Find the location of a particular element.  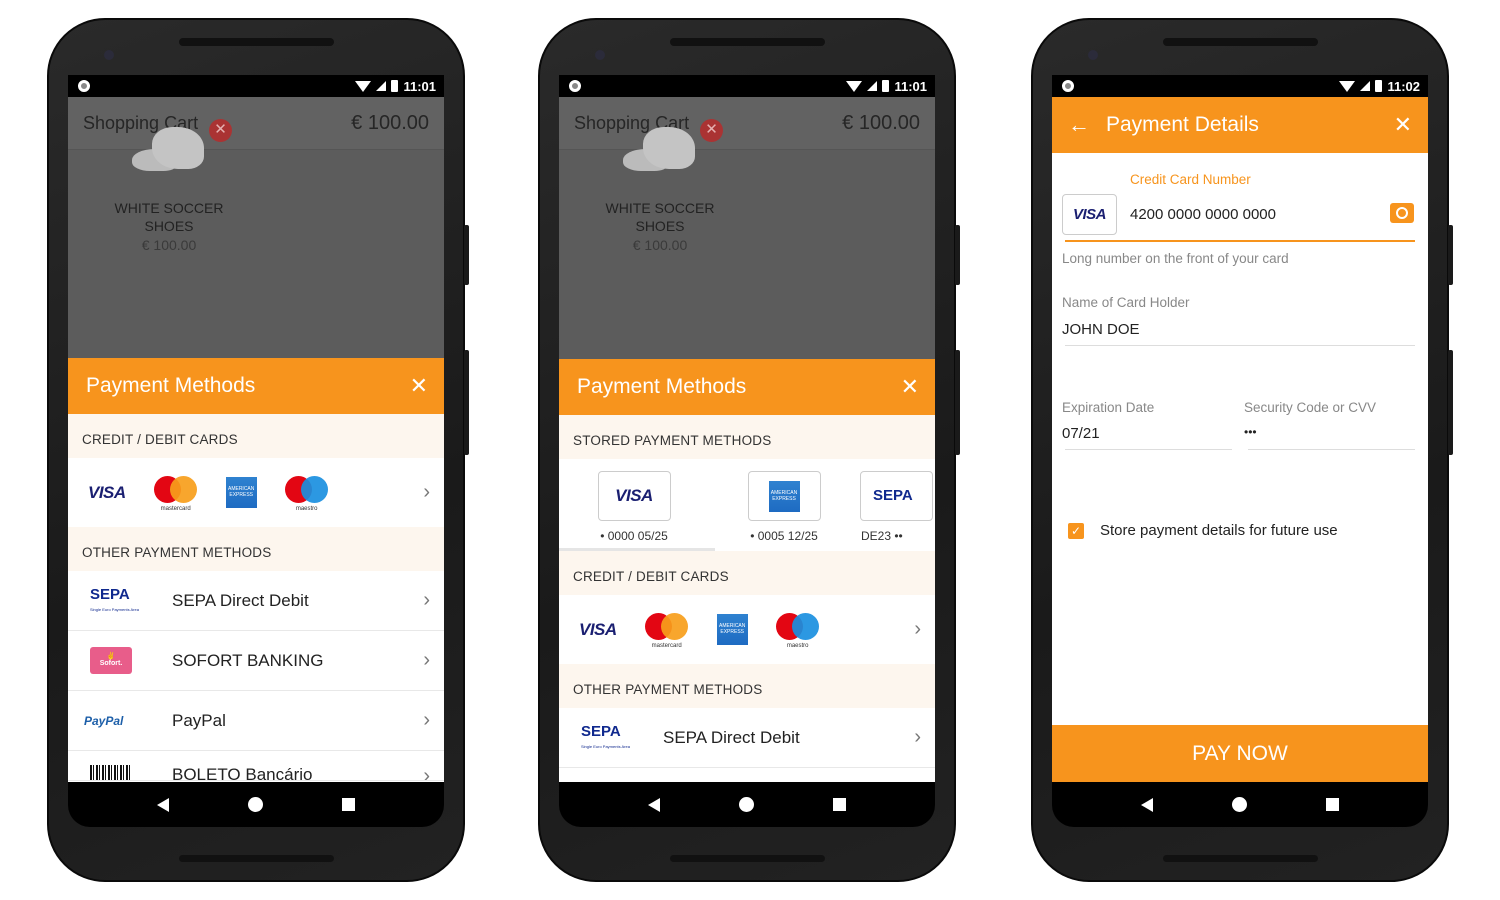

paypal-logo: PayPal is located at coordinates (104, 720).